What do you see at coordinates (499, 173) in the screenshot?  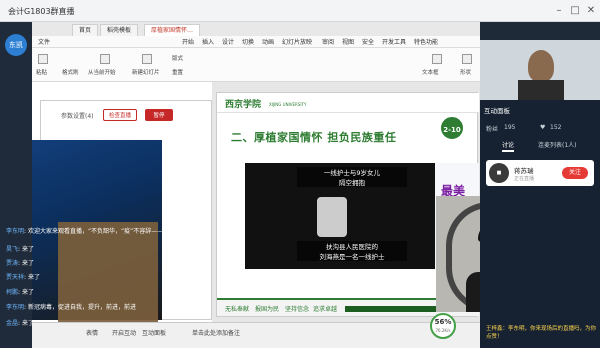 I see `host-avatar: ■` at bounding box center [499, 173].